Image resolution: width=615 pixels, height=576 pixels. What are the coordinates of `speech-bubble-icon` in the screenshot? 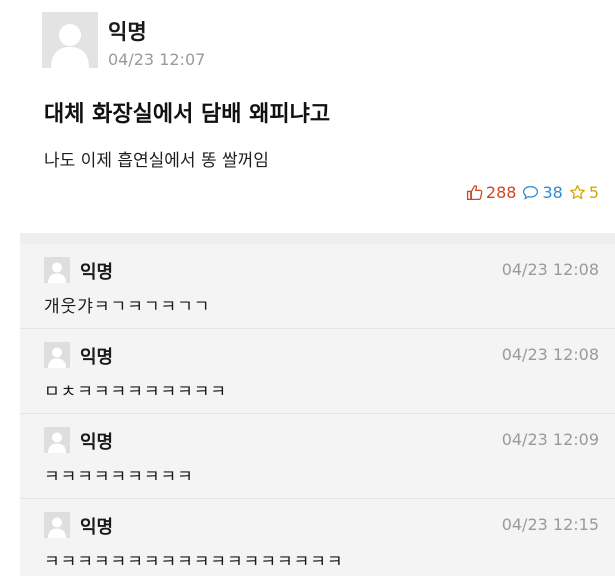 It's located at (531, 193).